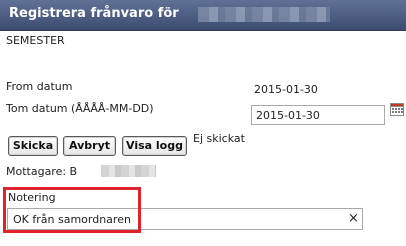 This screenshot has width=406, height=246. I want to click on calendar-icon, so click(397, 109).